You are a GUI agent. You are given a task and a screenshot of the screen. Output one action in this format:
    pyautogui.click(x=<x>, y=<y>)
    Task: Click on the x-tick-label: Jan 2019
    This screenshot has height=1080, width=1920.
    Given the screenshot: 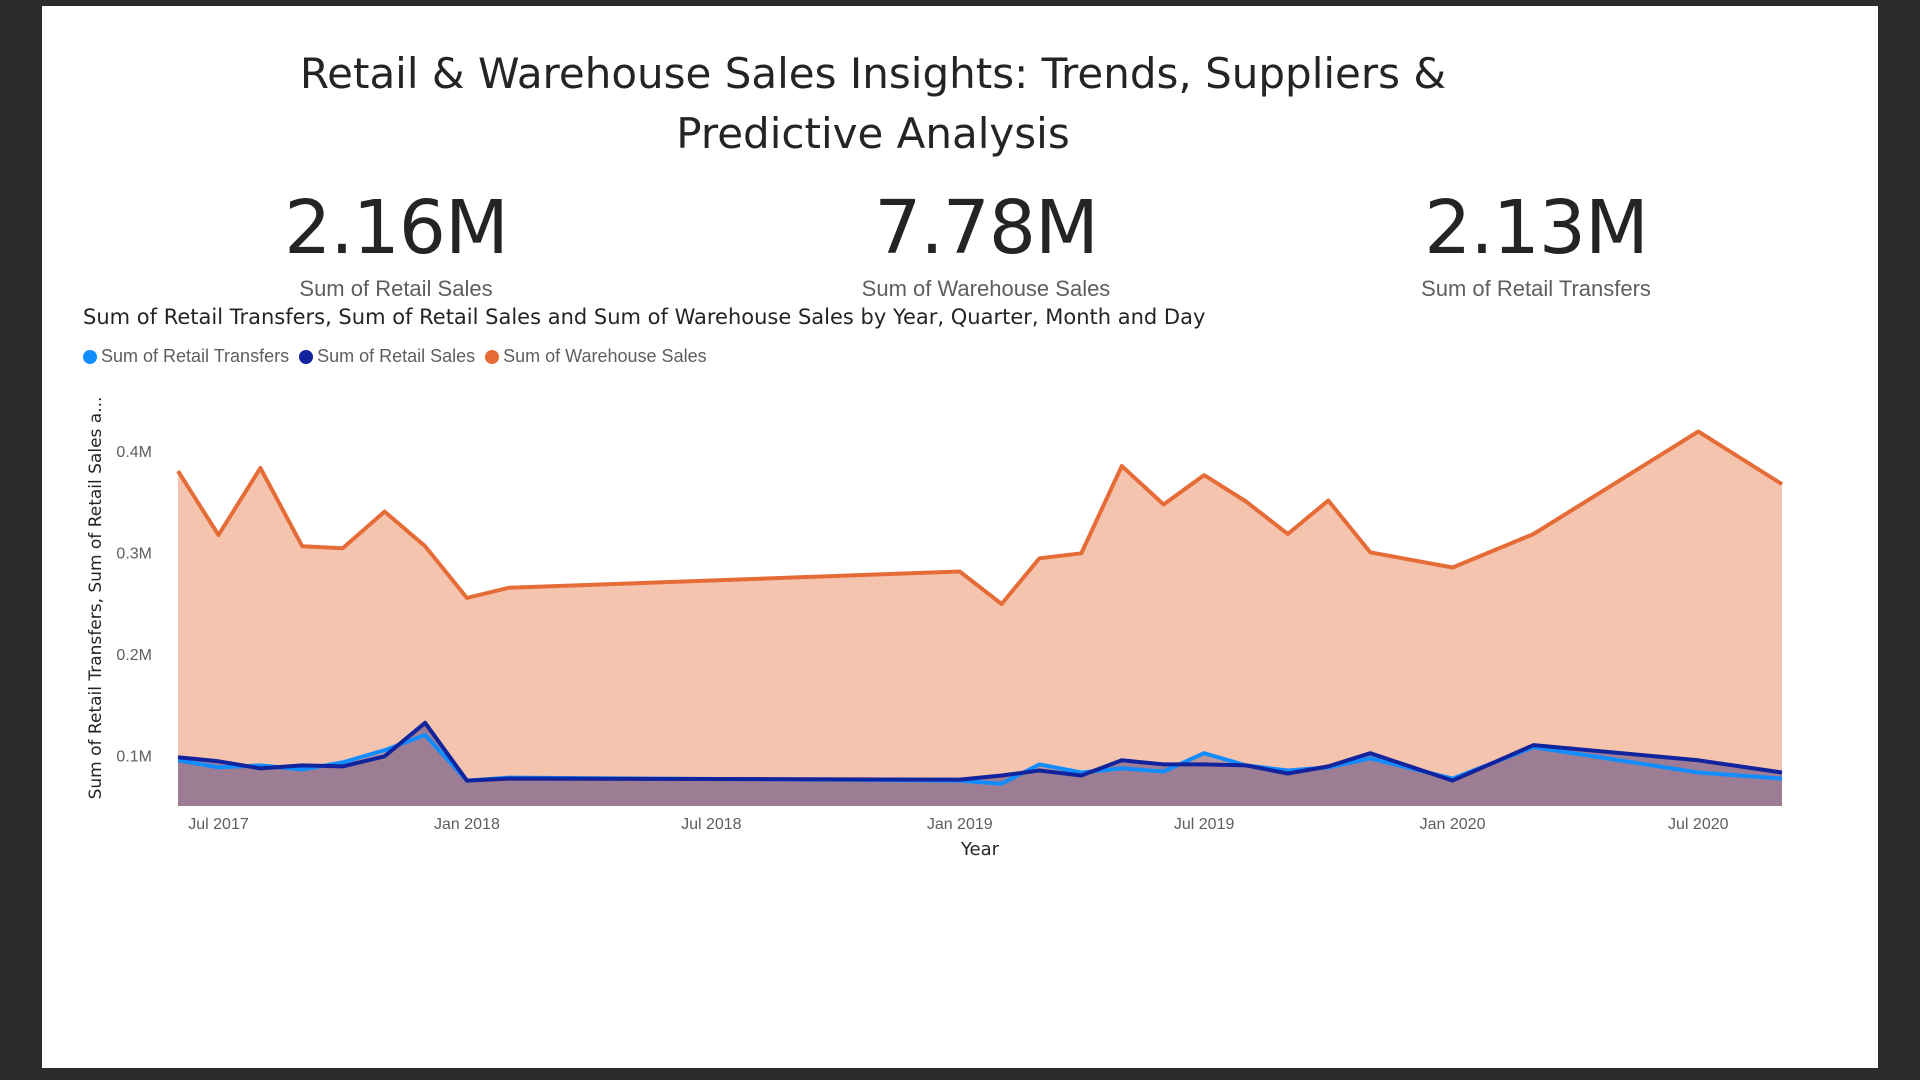 What is the action you would take?
    pyautogui.click(x=960, y=824)
    